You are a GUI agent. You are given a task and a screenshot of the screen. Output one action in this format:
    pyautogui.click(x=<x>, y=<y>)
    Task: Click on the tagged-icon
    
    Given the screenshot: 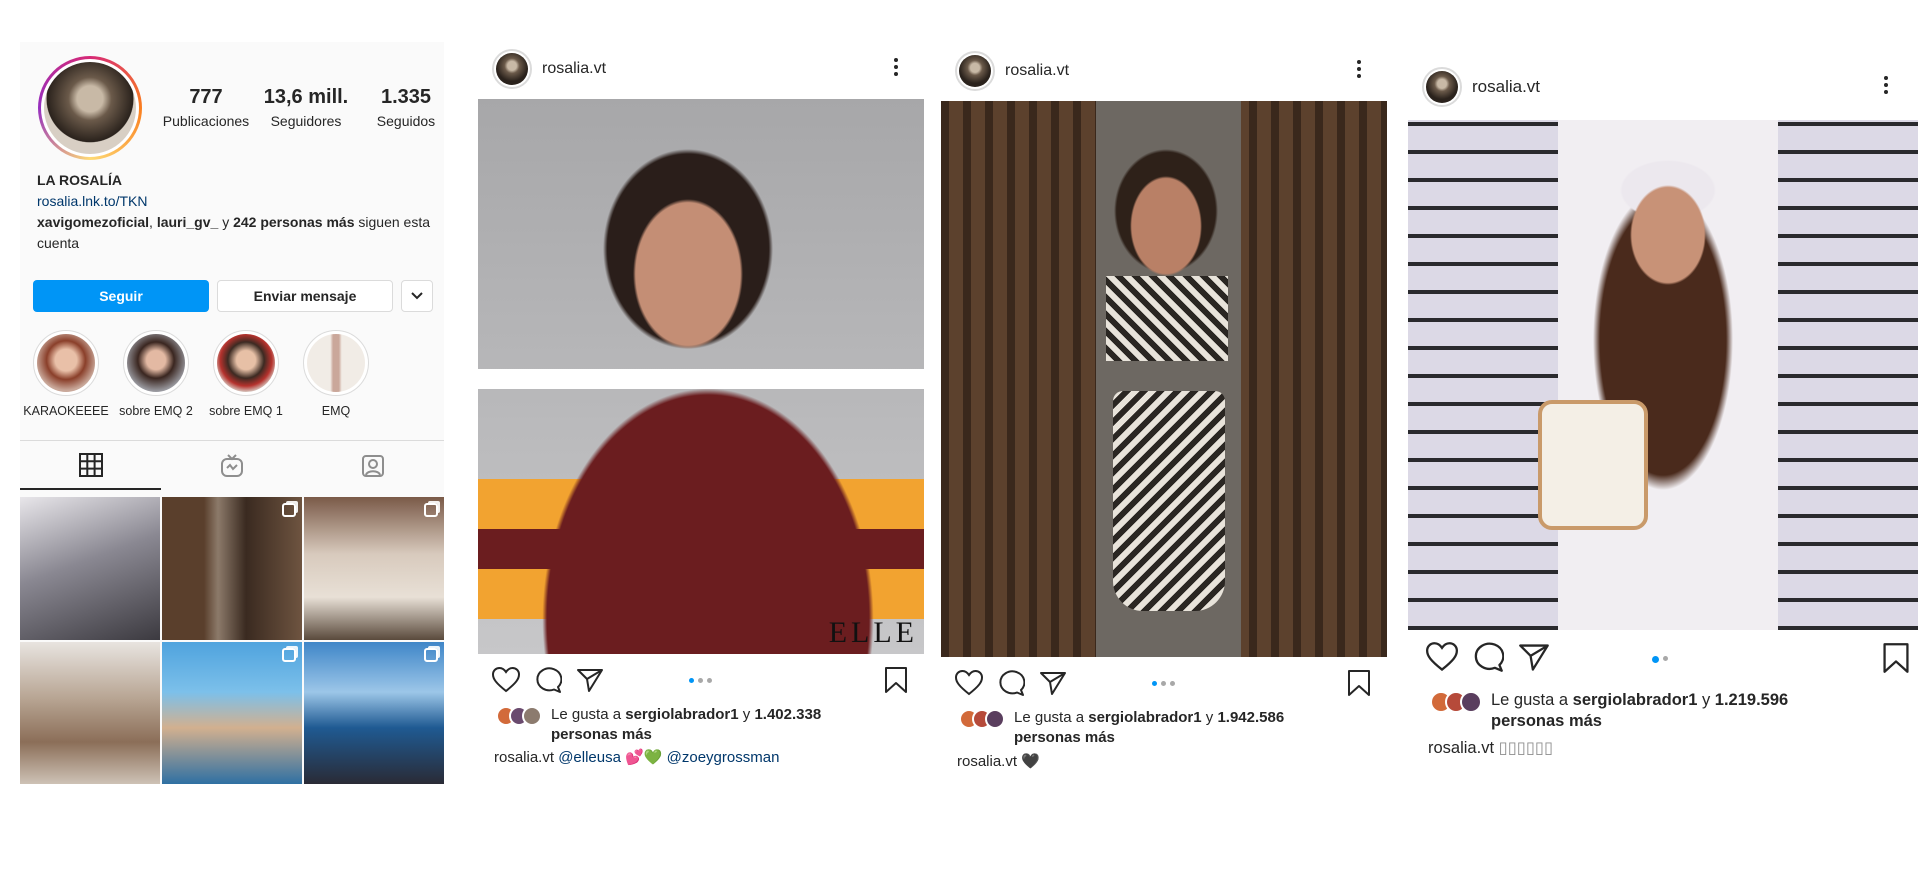 What is the action you would take?
    pyautogui.click(x=373, y=465)
    